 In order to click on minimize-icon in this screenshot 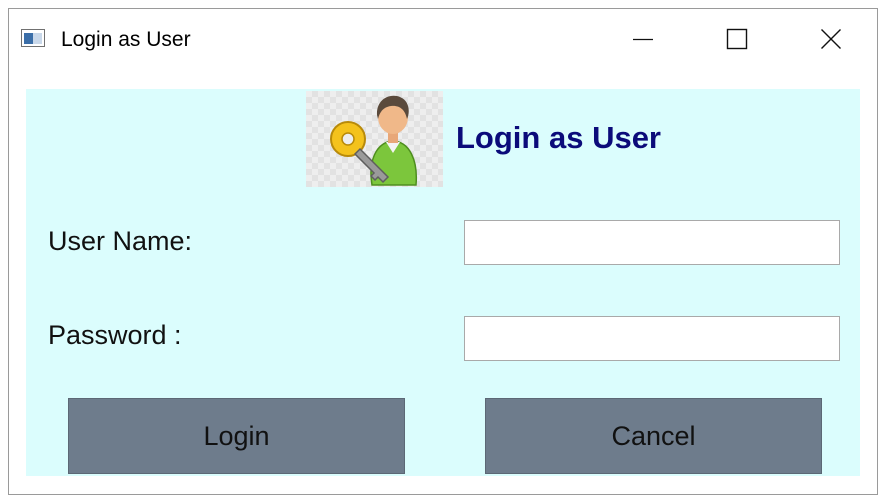, I will do `click(643, 39)`.